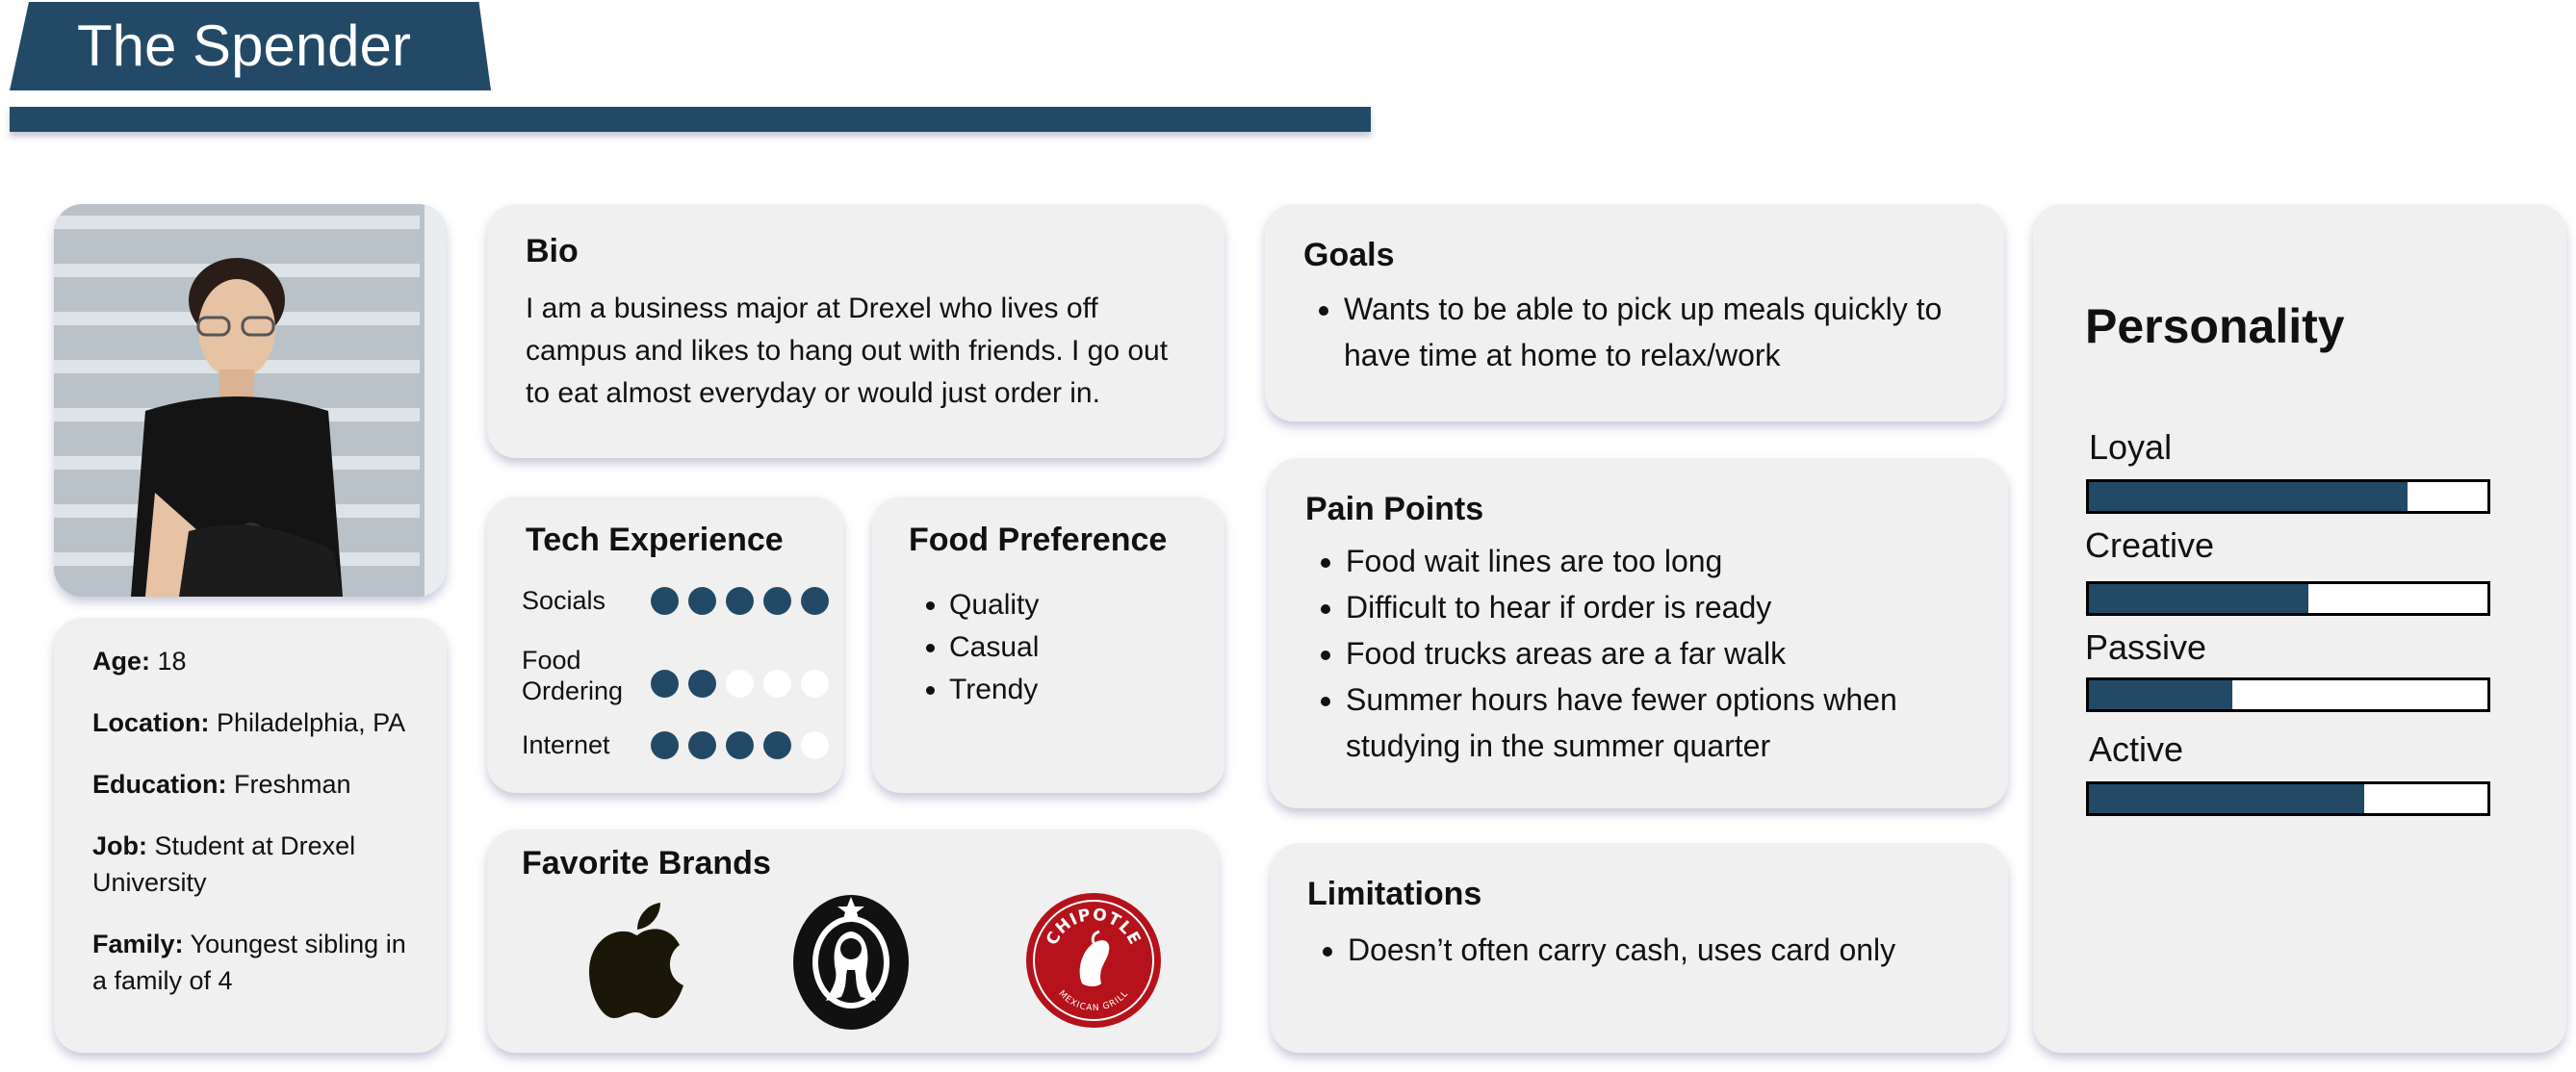 The image size is (2576, 1072). Describe the element at coordinates (1394, 509) in the screenshot. I see `pain-points-title: Pain Points` at that location.